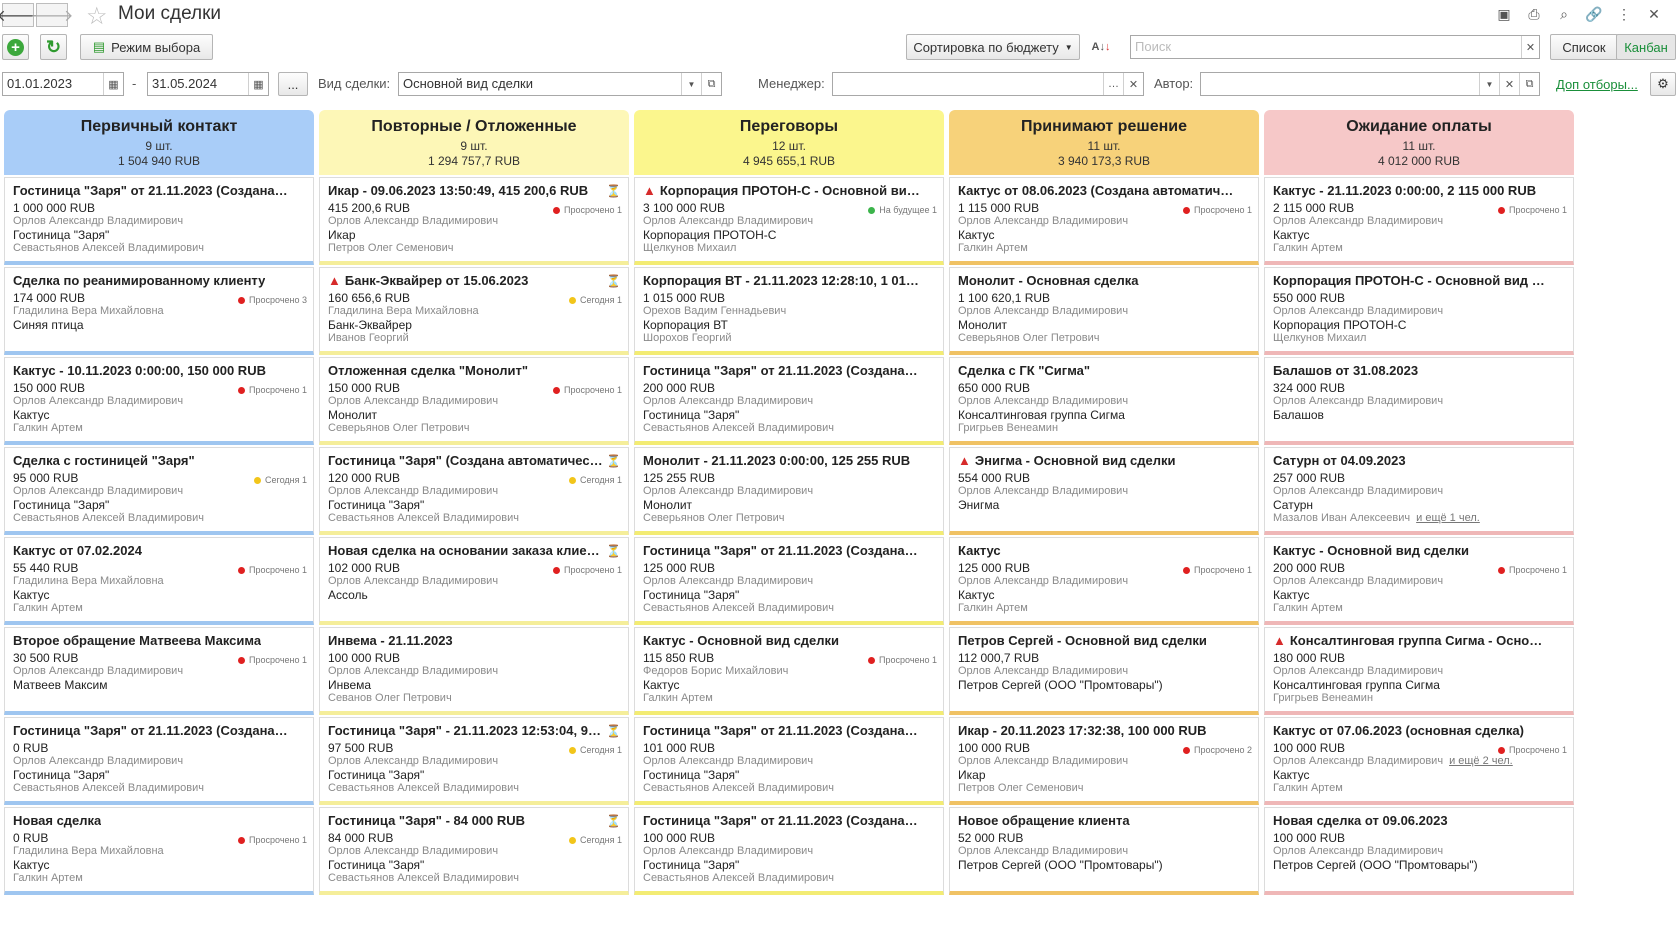 The image size is (1678, 926). Describe the element at coordinates (1624, 14) in the screenshot. I see `more-vert-icon: ⋮` at that location.